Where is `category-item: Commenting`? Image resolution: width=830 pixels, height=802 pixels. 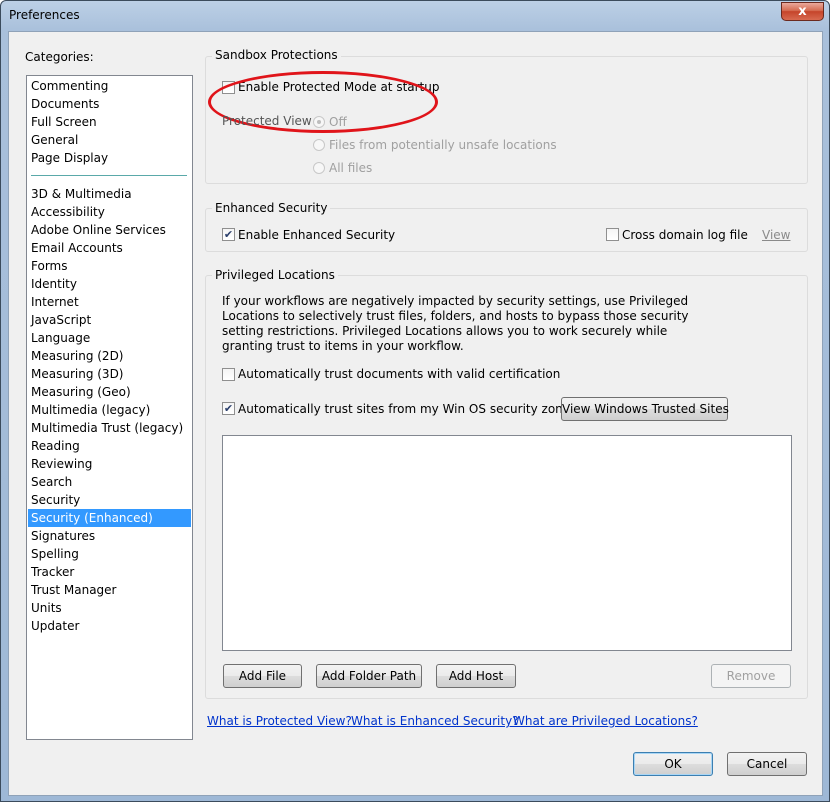
category-item: Commenting is located at coordinates (109, 86).